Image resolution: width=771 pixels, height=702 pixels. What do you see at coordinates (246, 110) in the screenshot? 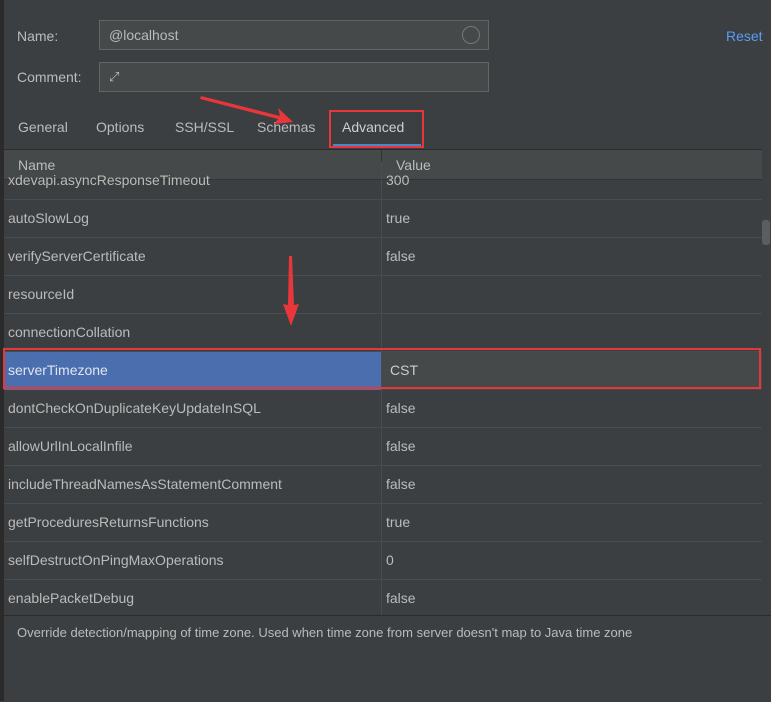
I see `arrow-to-advanced-tab` at bounding box center [246, 110].